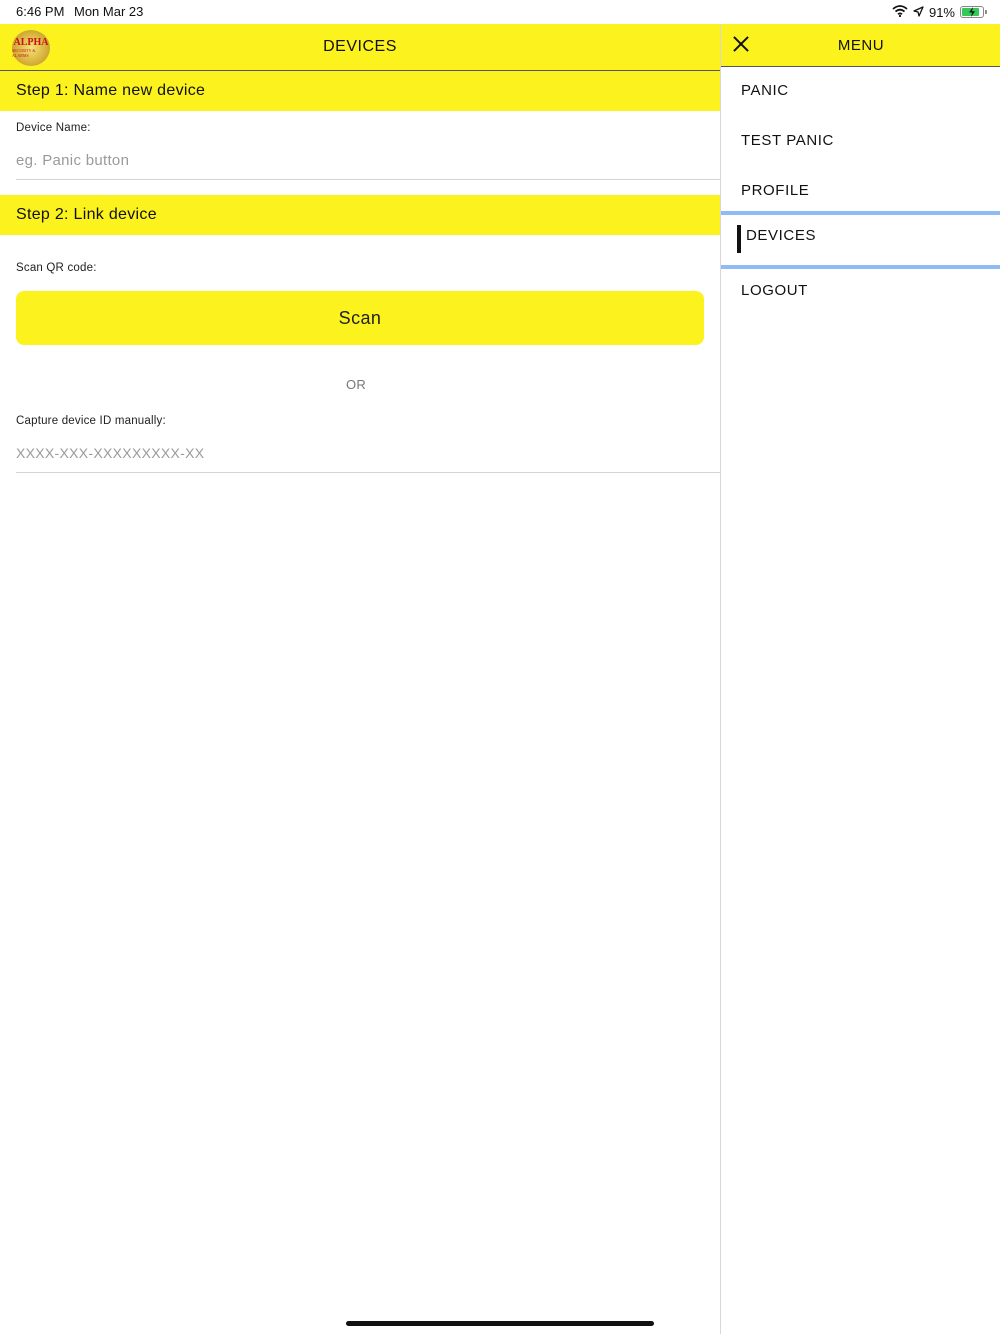 This screenshot has height=1334, width=1000. Describe the element at coordinates (368, 179) in the screenshot. I see `device-name-underline` at that location.